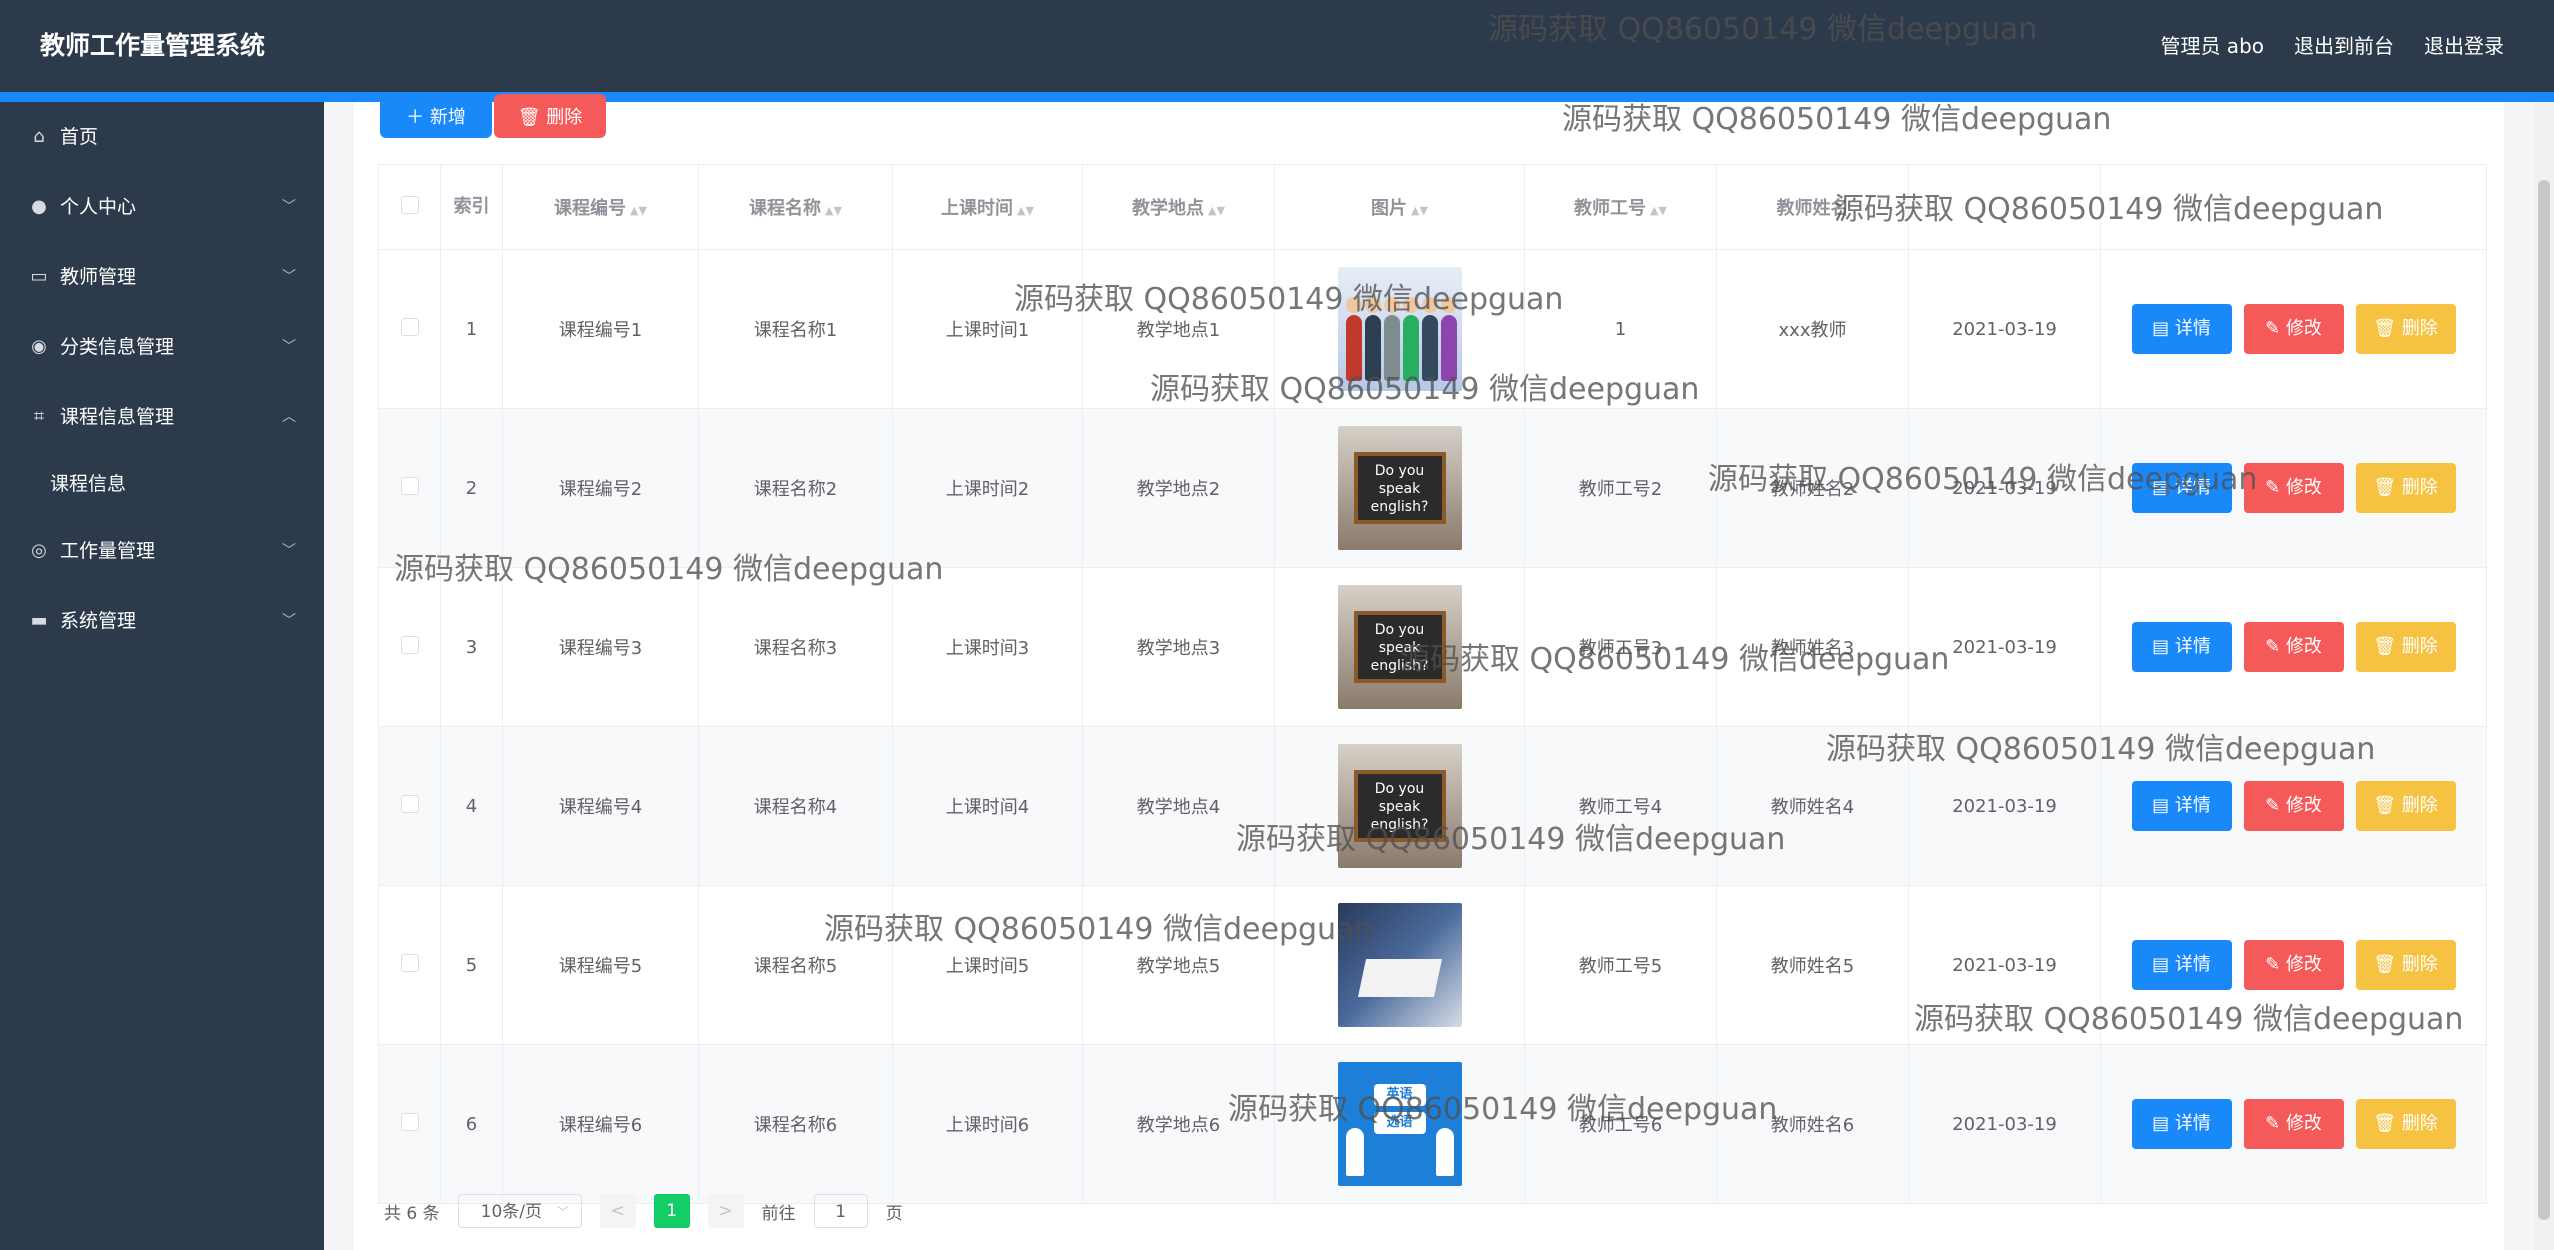 The height and width of the screenshot is (1250, 2554). Describe the element at coordinates (617, 1211) in the screenshot. I see `prev-page-button: <` at that location.